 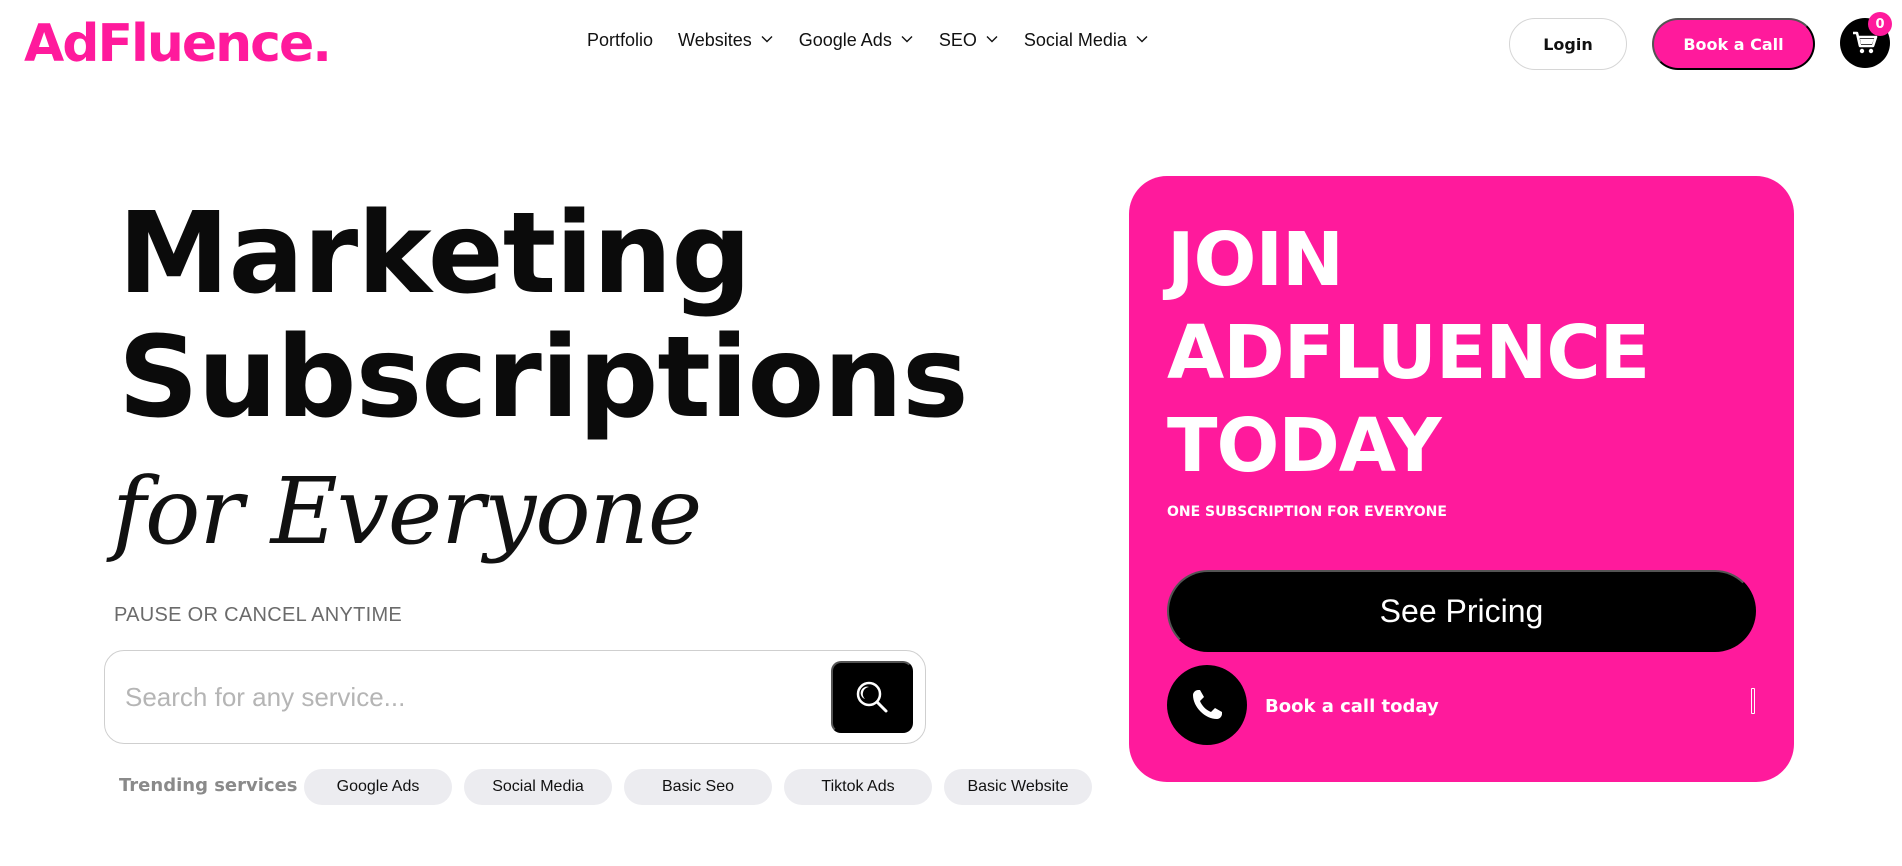 I want to click on promo-title-line-2: ADFLUENCE, so click(x=1408, y=353).